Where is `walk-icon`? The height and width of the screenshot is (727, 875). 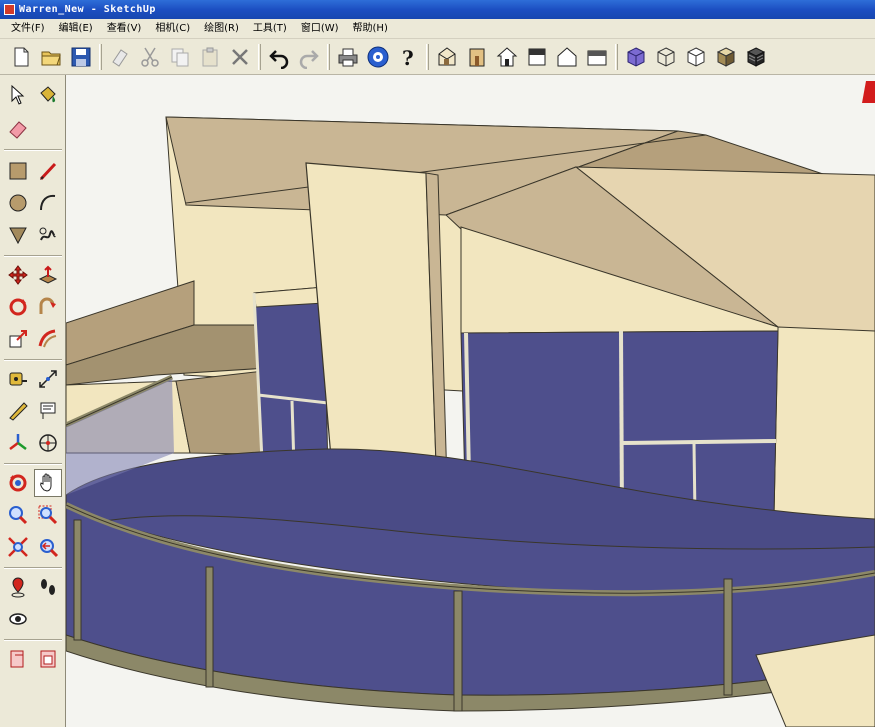
walk-icon is located at coordinates (48, 587).